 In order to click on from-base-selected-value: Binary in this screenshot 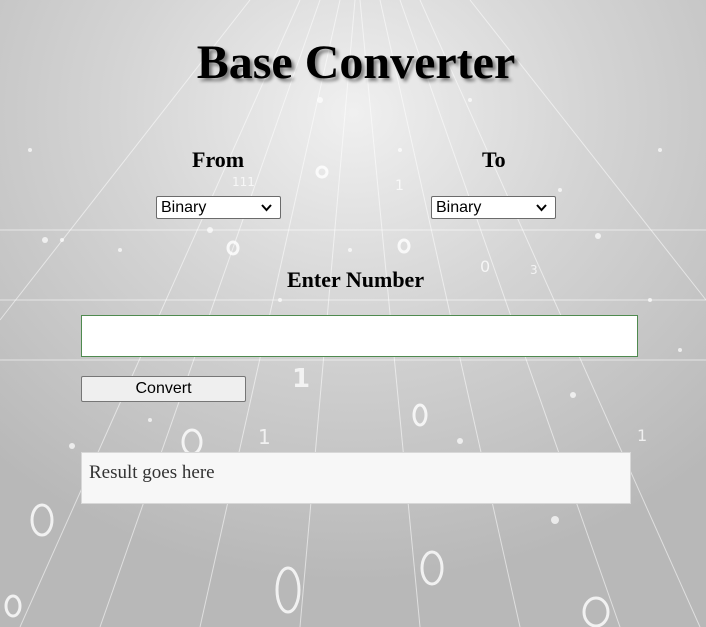, I will do `click(184, 207)`.